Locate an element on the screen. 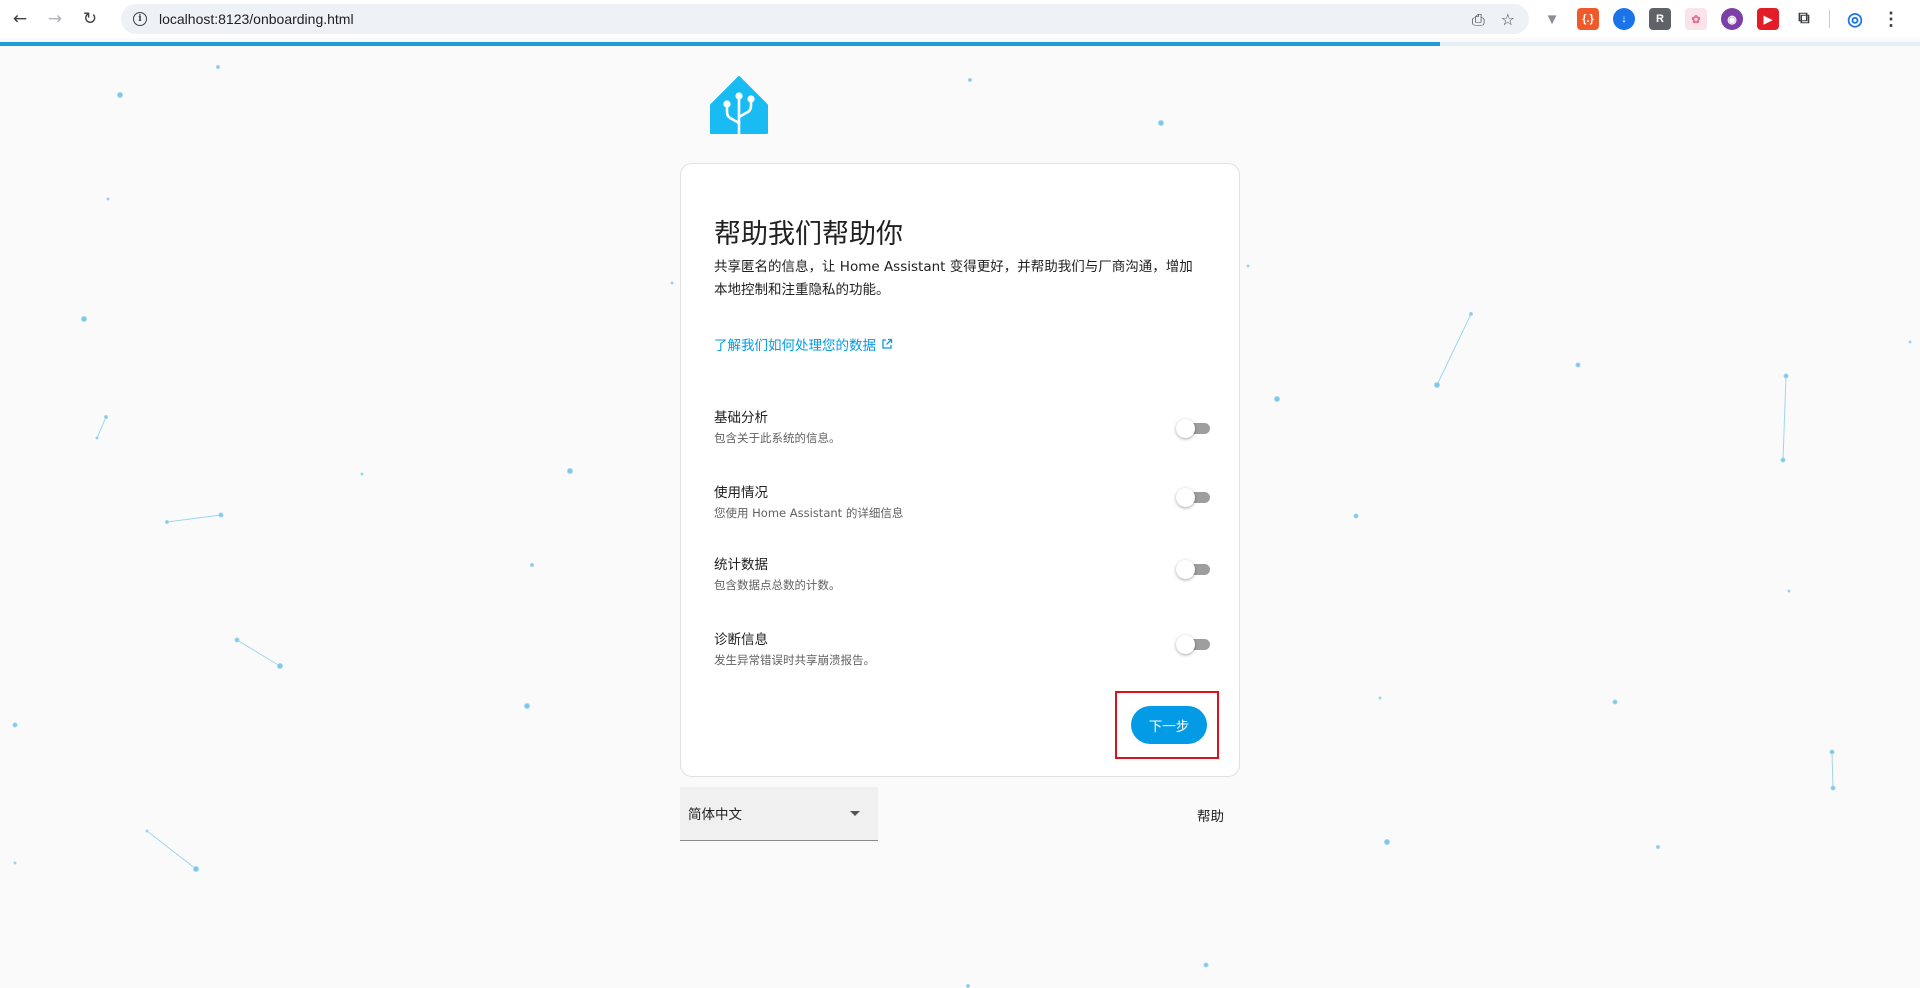 This screenshot has width=1920, height=988. site-info-icon: i is located at coordinates (140, 19).